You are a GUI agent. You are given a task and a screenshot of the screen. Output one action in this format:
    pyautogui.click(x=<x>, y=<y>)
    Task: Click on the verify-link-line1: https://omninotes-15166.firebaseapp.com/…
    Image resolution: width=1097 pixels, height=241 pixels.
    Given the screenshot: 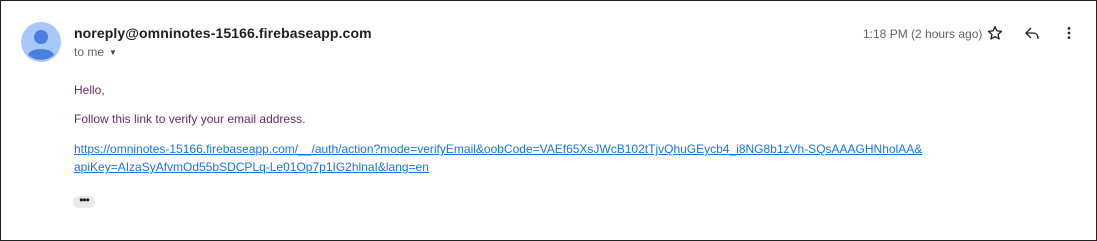 What is the action you would take?
    pyautogui.click(x=498, y=149)
    